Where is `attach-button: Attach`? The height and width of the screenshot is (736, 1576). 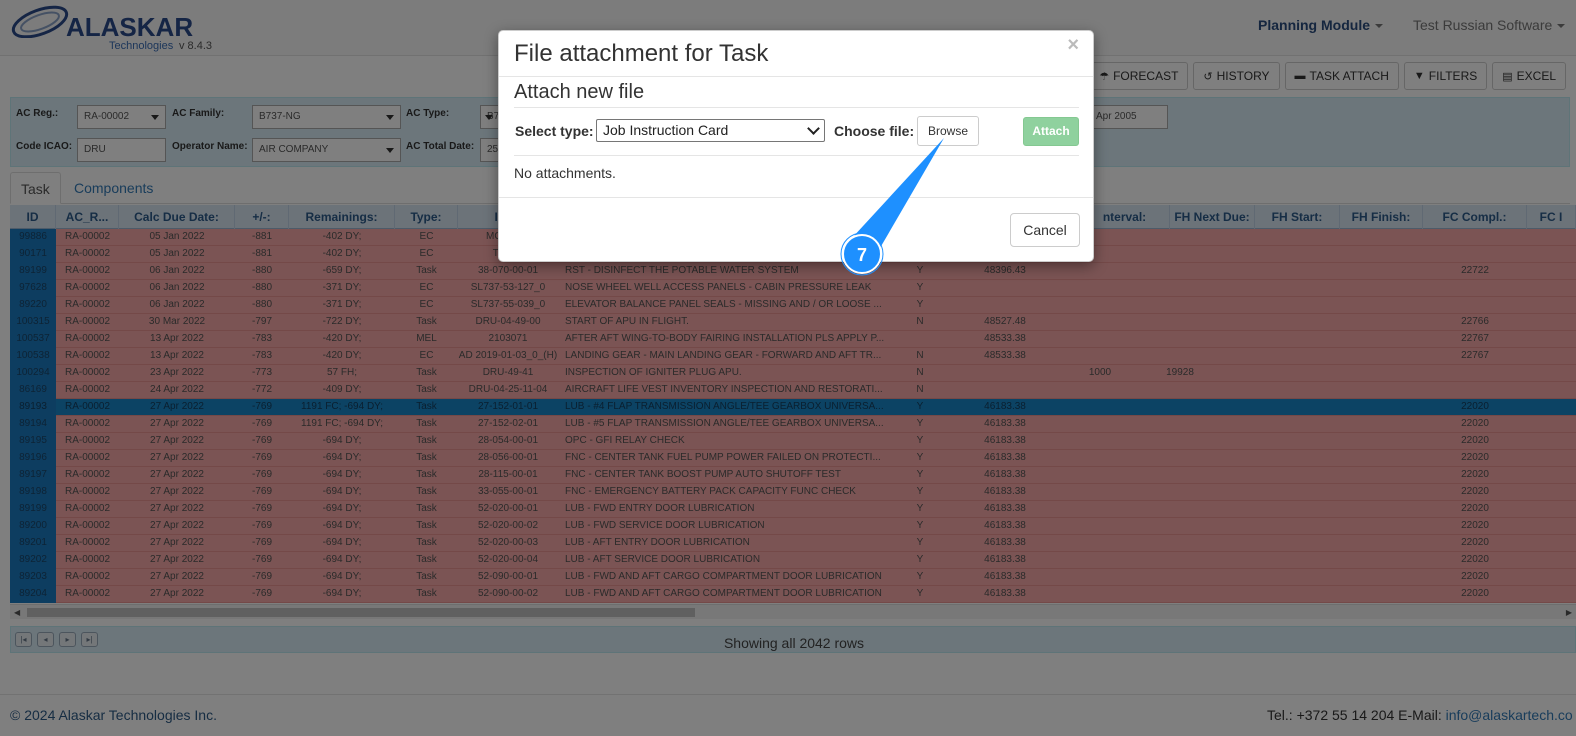
attach-button: Attach is located at coordinates (1051, 131).